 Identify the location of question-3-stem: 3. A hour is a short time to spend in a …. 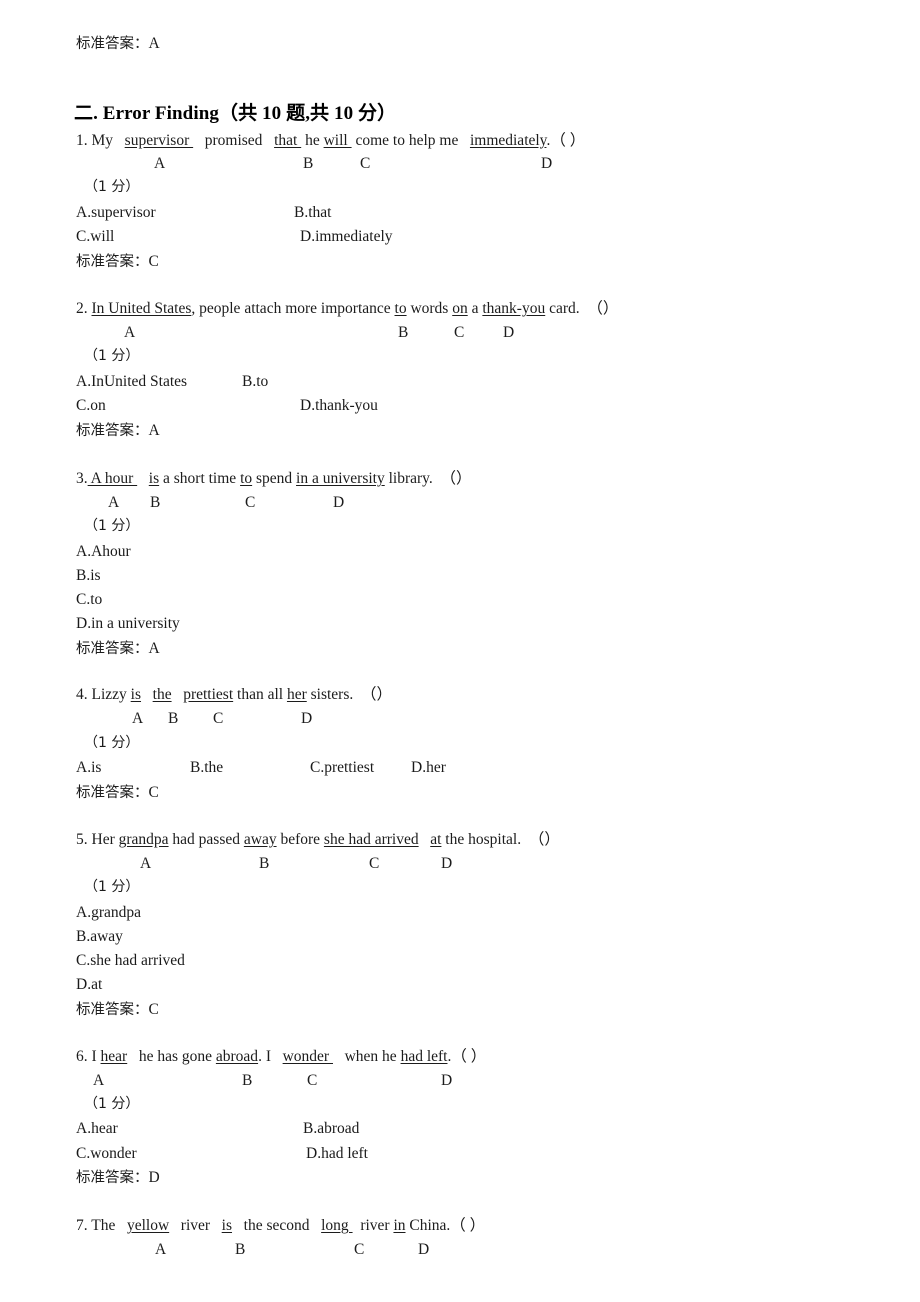
(274, 479).